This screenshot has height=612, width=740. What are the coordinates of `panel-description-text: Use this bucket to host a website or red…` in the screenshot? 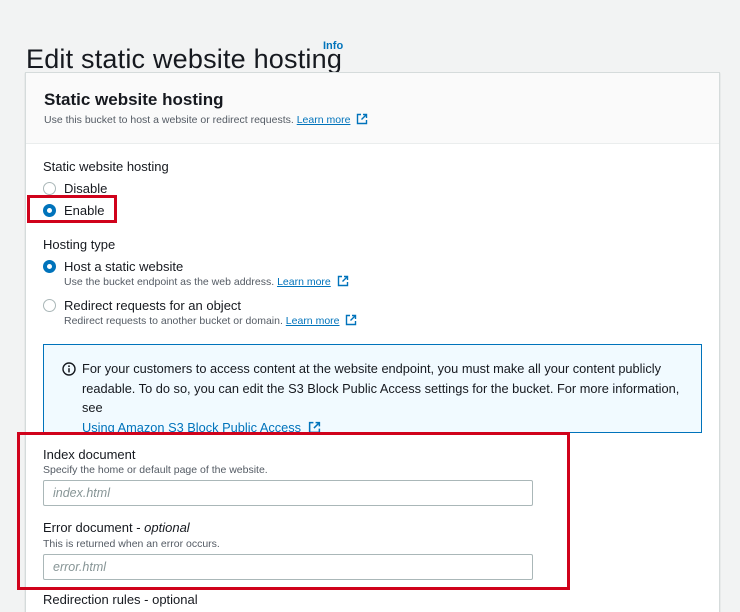 It's located at (169, 120).